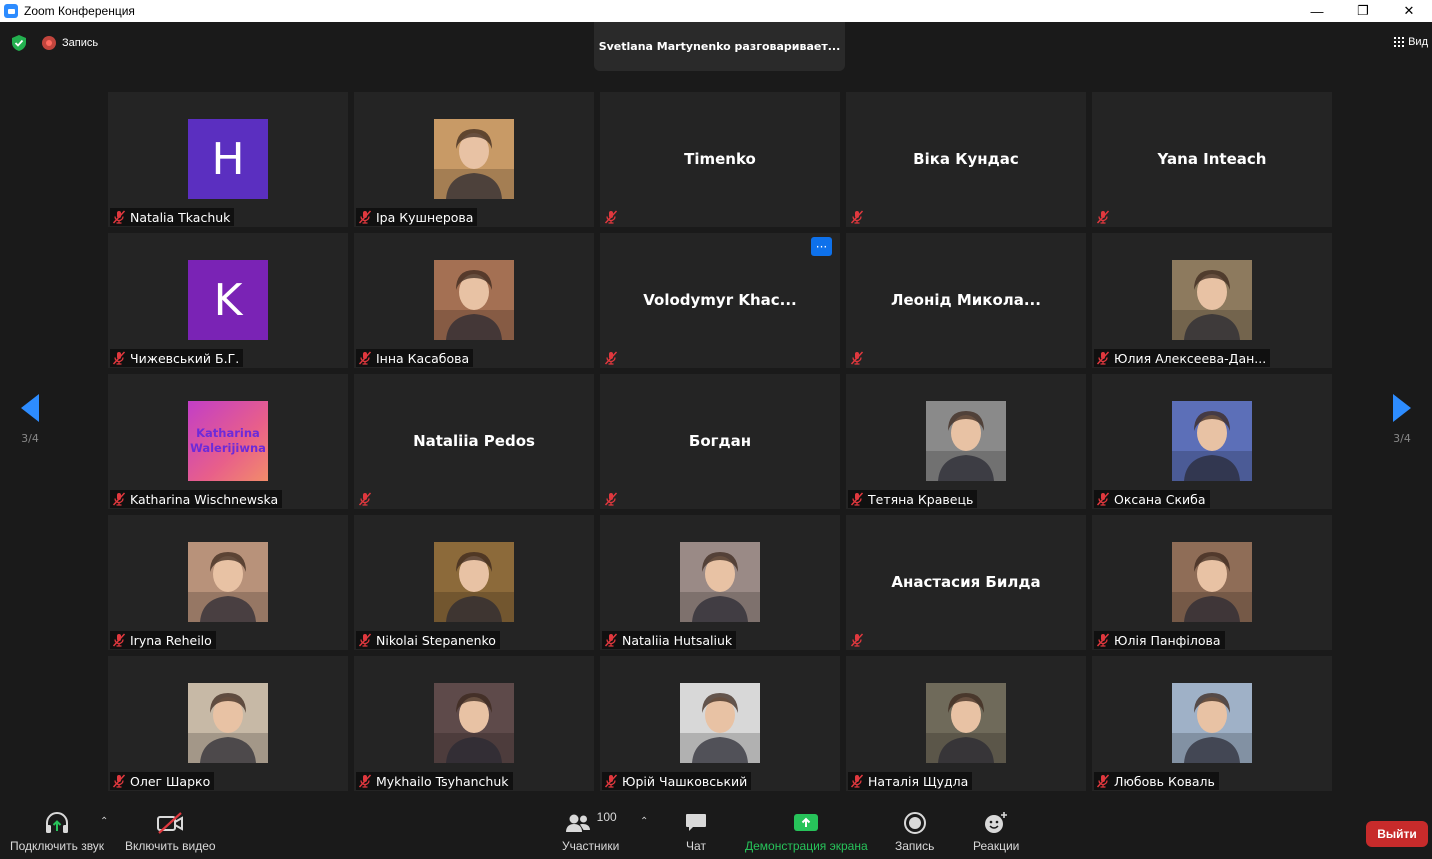  Describe the element at coordinates (696, 846) in the screenshot. I see `chat-label: Чат` at that location.